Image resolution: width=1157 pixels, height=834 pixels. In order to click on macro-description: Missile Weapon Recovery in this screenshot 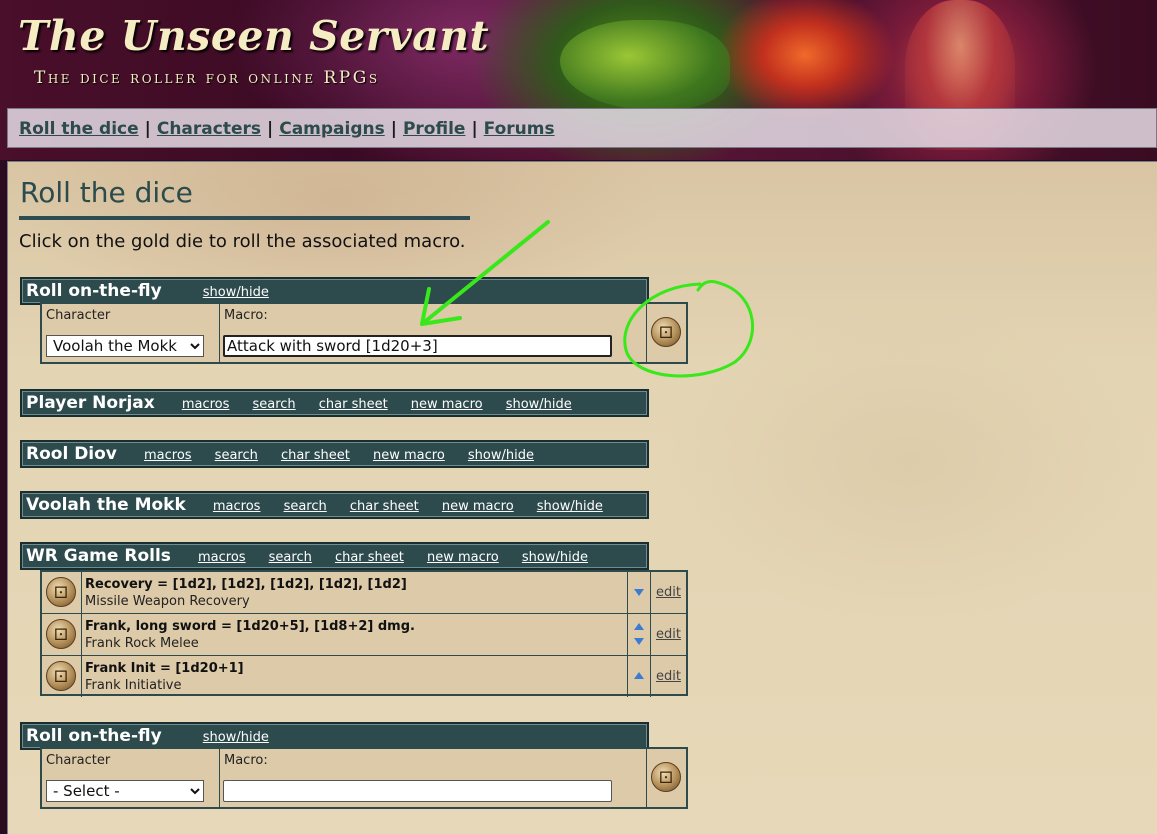, I will do `click(167, 601)`.